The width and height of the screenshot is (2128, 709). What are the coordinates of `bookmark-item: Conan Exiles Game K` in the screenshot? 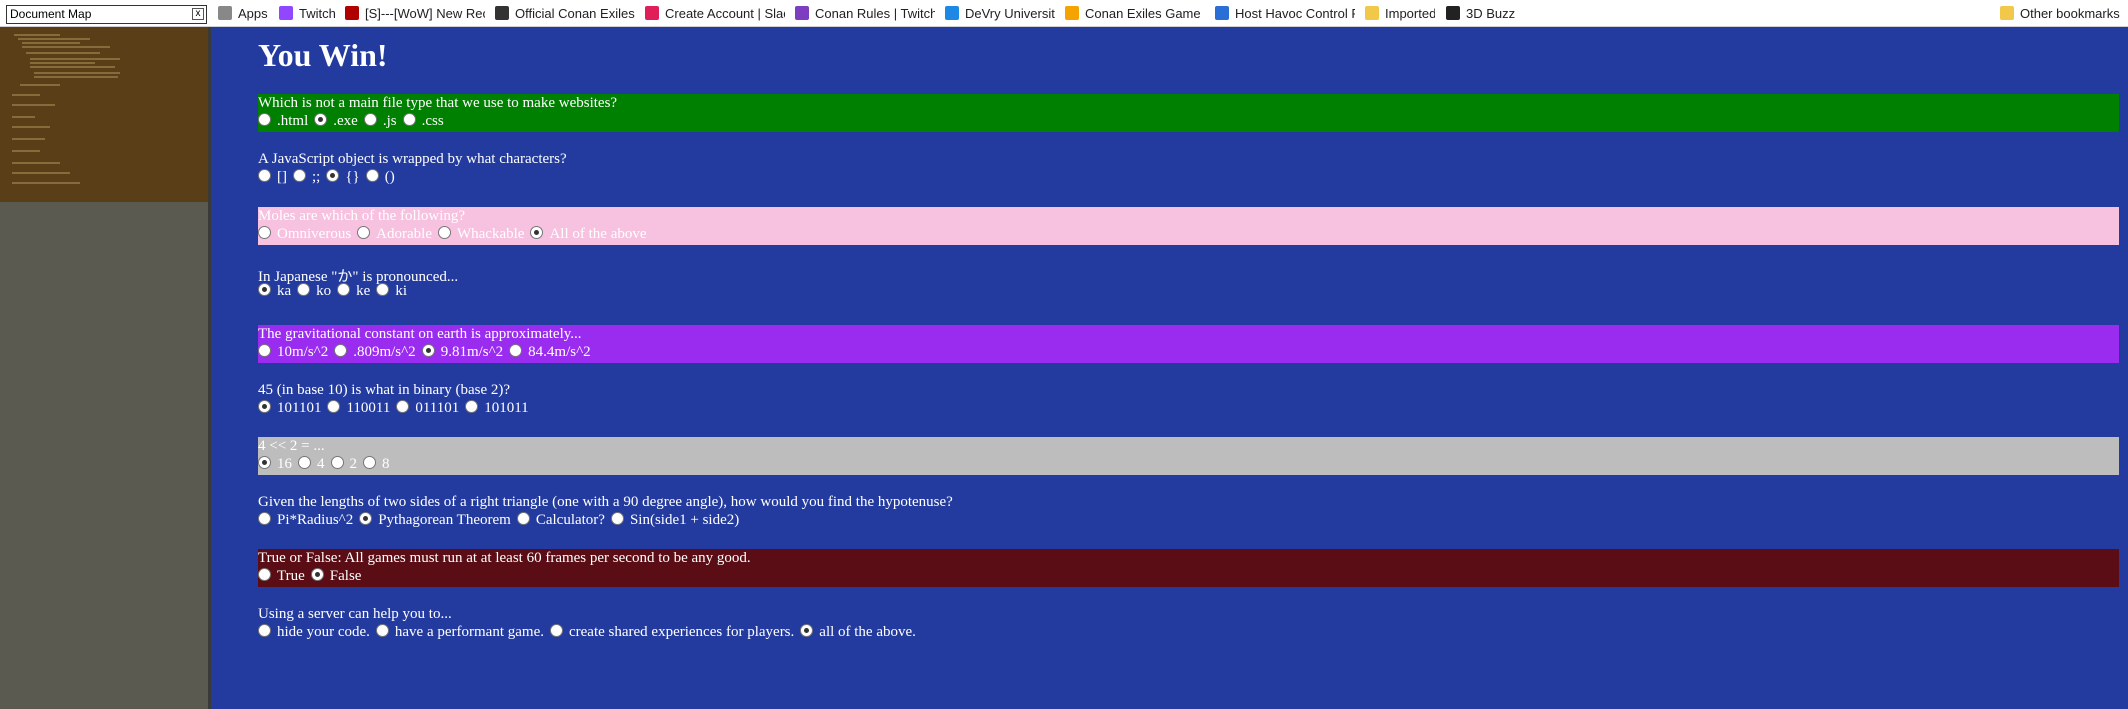 It's located at (1135, 13).